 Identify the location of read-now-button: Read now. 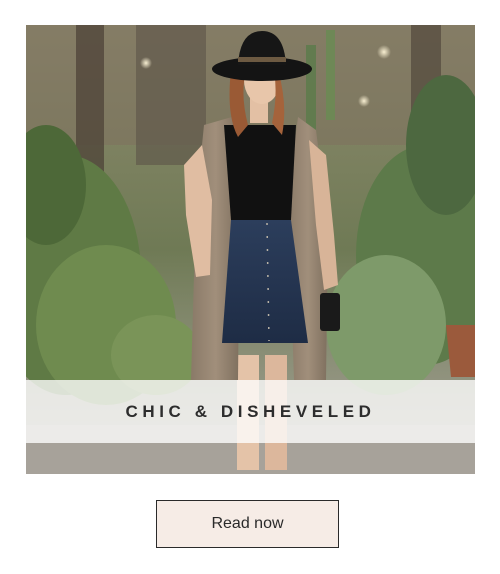
(247, 524).